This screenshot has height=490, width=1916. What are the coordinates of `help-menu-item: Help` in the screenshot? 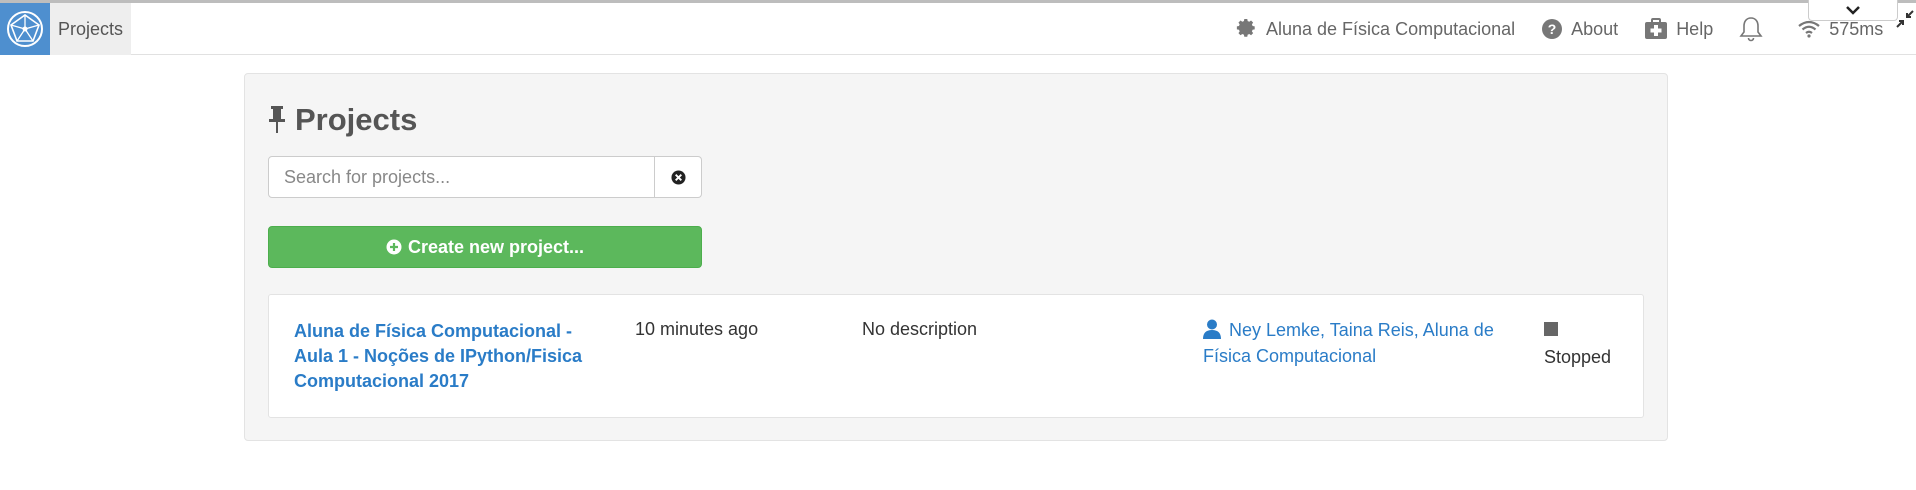 It's located at (1678, 29).